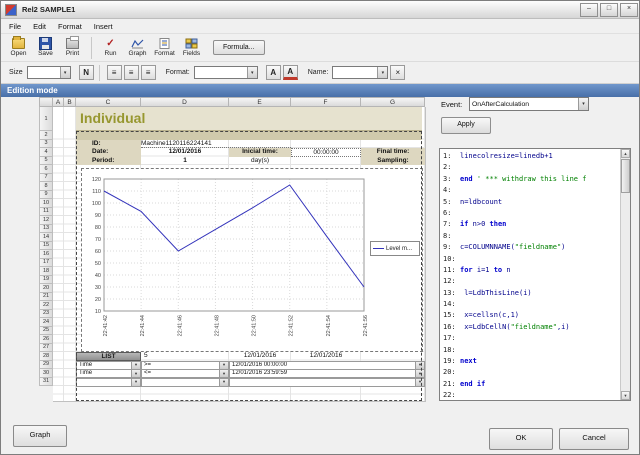  I want to click on align-center-button: ≡, so click(131, 72).